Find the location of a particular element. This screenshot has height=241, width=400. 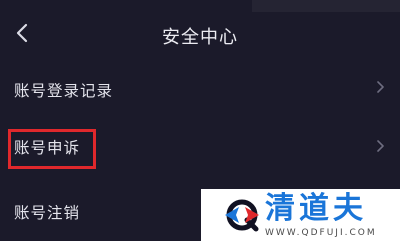

menu-item-label: 账号注销 is located at coordinates (47, 213).